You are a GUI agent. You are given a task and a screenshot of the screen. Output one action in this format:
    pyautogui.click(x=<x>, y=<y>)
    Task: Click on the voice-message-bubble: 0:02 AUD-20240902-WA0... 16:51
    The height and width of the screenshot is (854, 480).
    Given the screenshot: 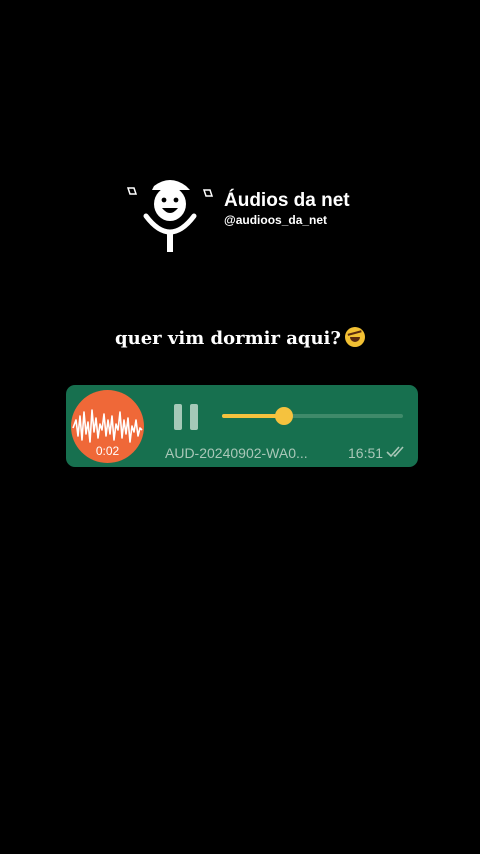 What is the action you would take?
    pyautogui.click(x=242, y=426)
    